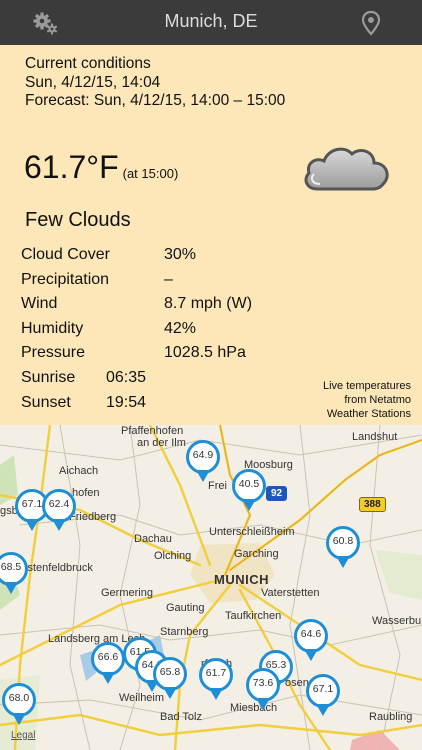 This screenshot has width=422, height=750. I want to click on location-pin-icon, so click(371, 23).